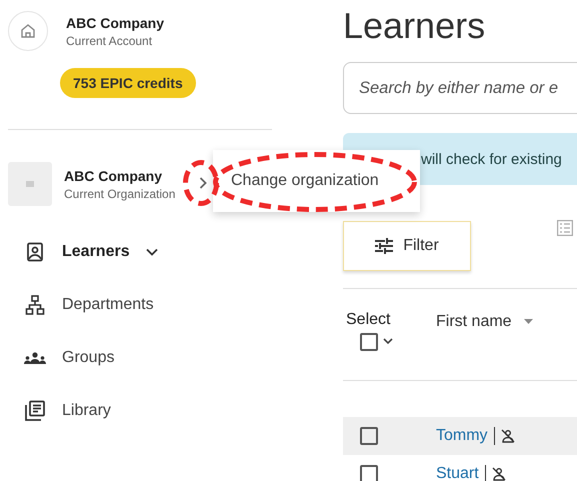 This screenshot has width=577, height=481. Describe the element at coordinates (460, 88) in the screenshot. I see `search-field: Search by either name or e` at that location.